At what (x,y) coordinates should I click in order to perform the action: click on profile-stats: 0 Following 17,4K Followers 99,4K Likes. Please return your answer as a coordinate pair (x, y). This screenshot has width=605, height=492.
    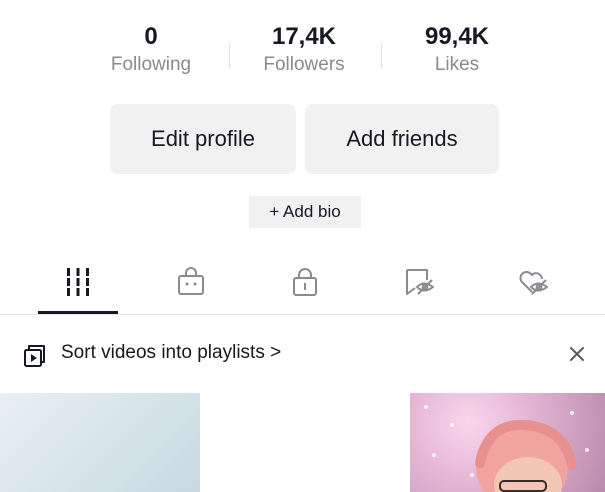
    Looking at the image, I should click on (302, 57).